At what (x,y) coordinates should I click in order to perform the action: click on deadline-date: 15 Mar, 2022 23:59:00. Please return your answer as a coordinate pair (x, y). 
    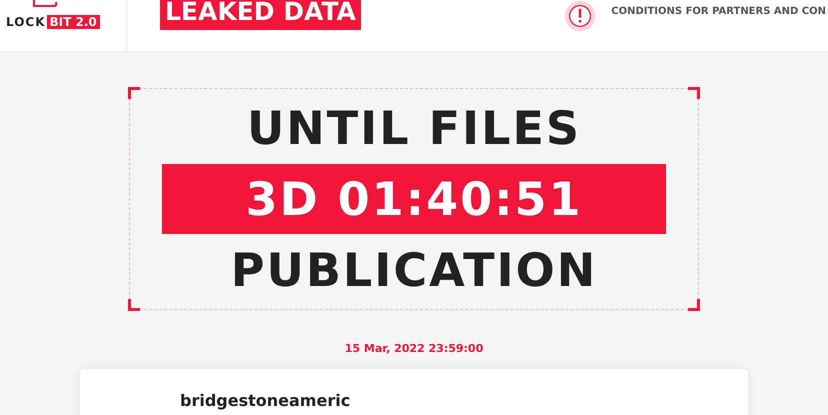
    Looking at the image, I should click on (414, 348).